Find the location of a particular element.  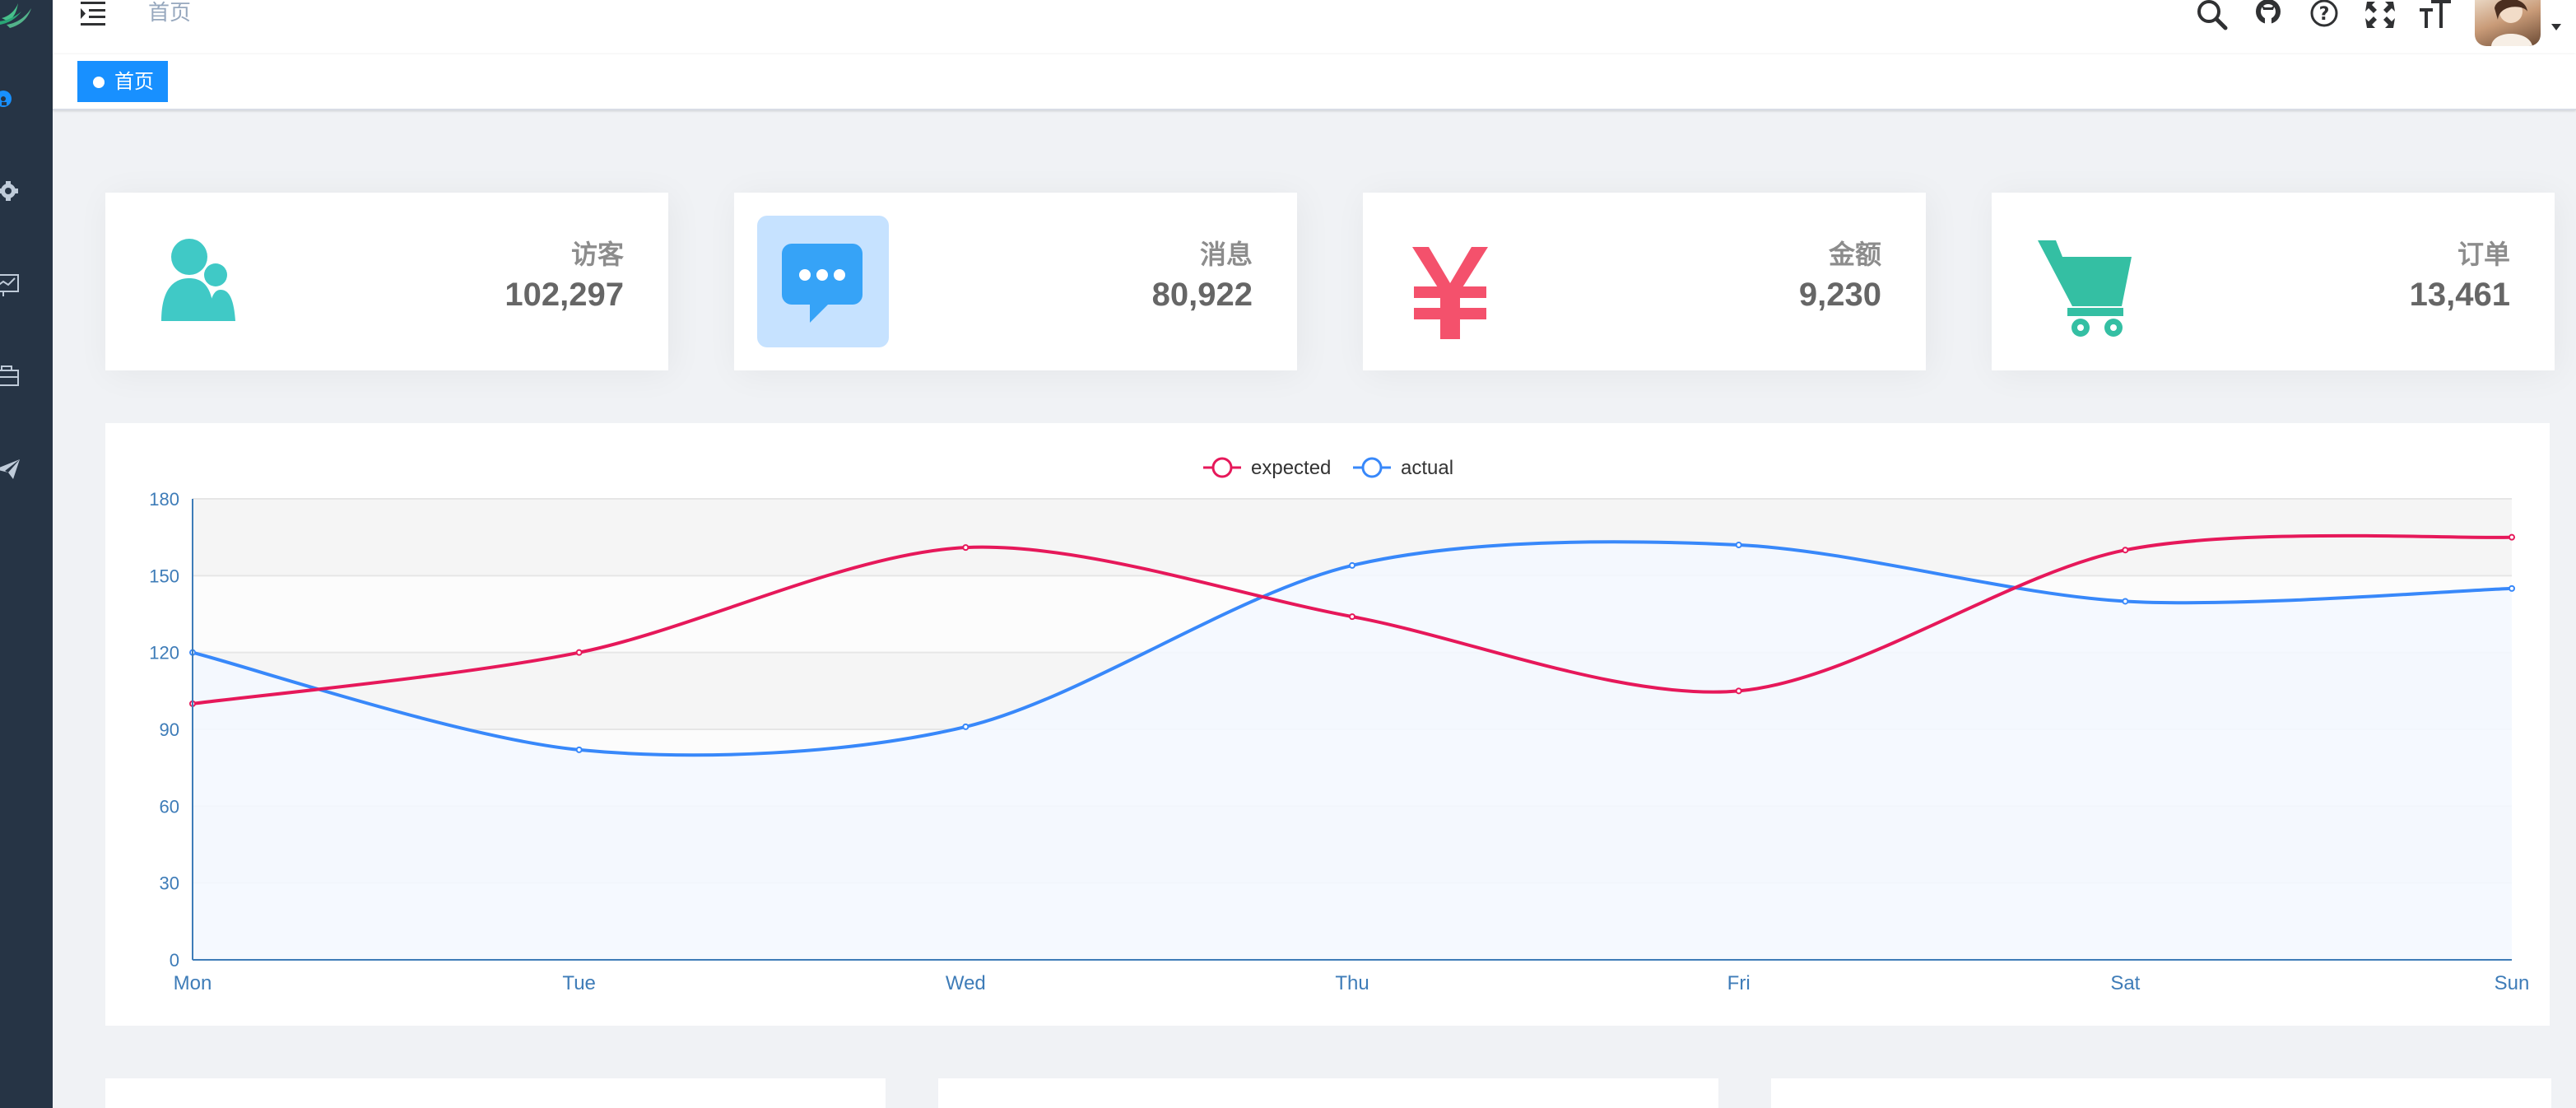

search-icon is located at coordinates (2212, 15).